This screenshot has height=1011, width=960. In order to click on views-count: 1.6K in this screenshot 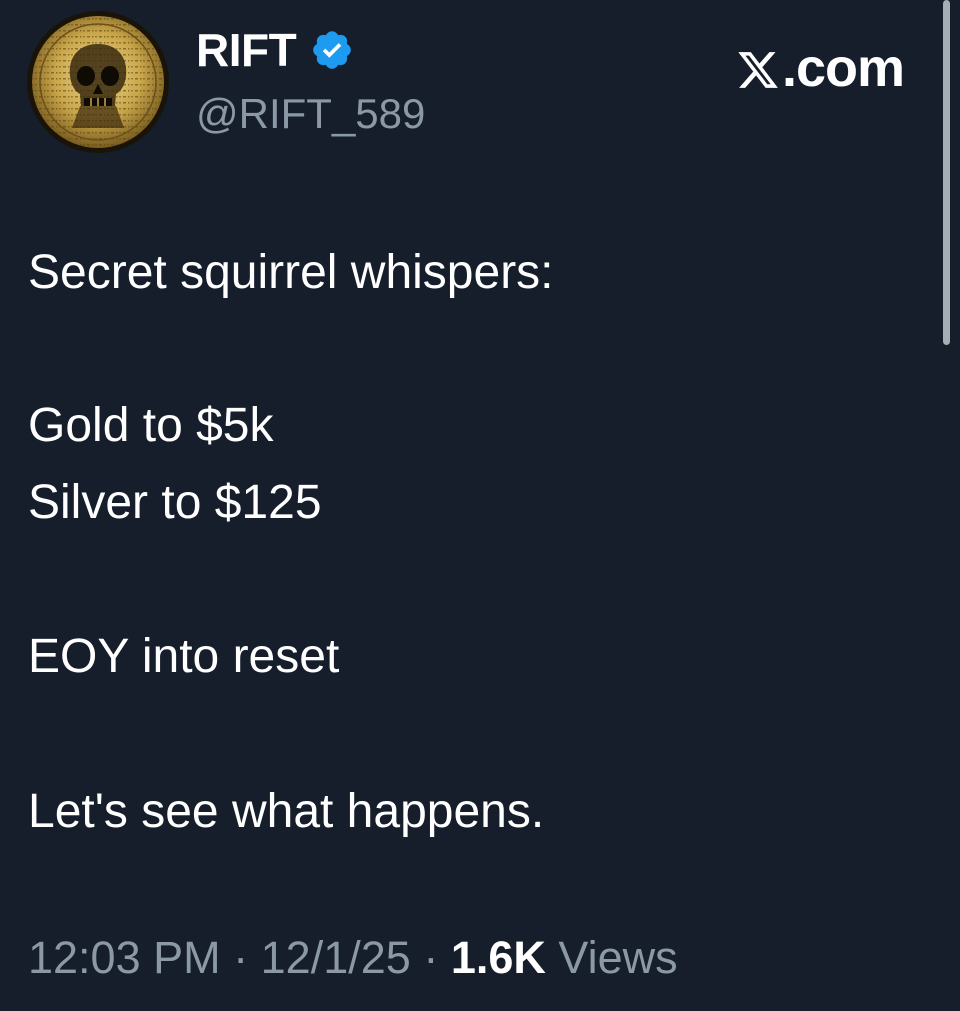, I will do `click(498, 957)`.